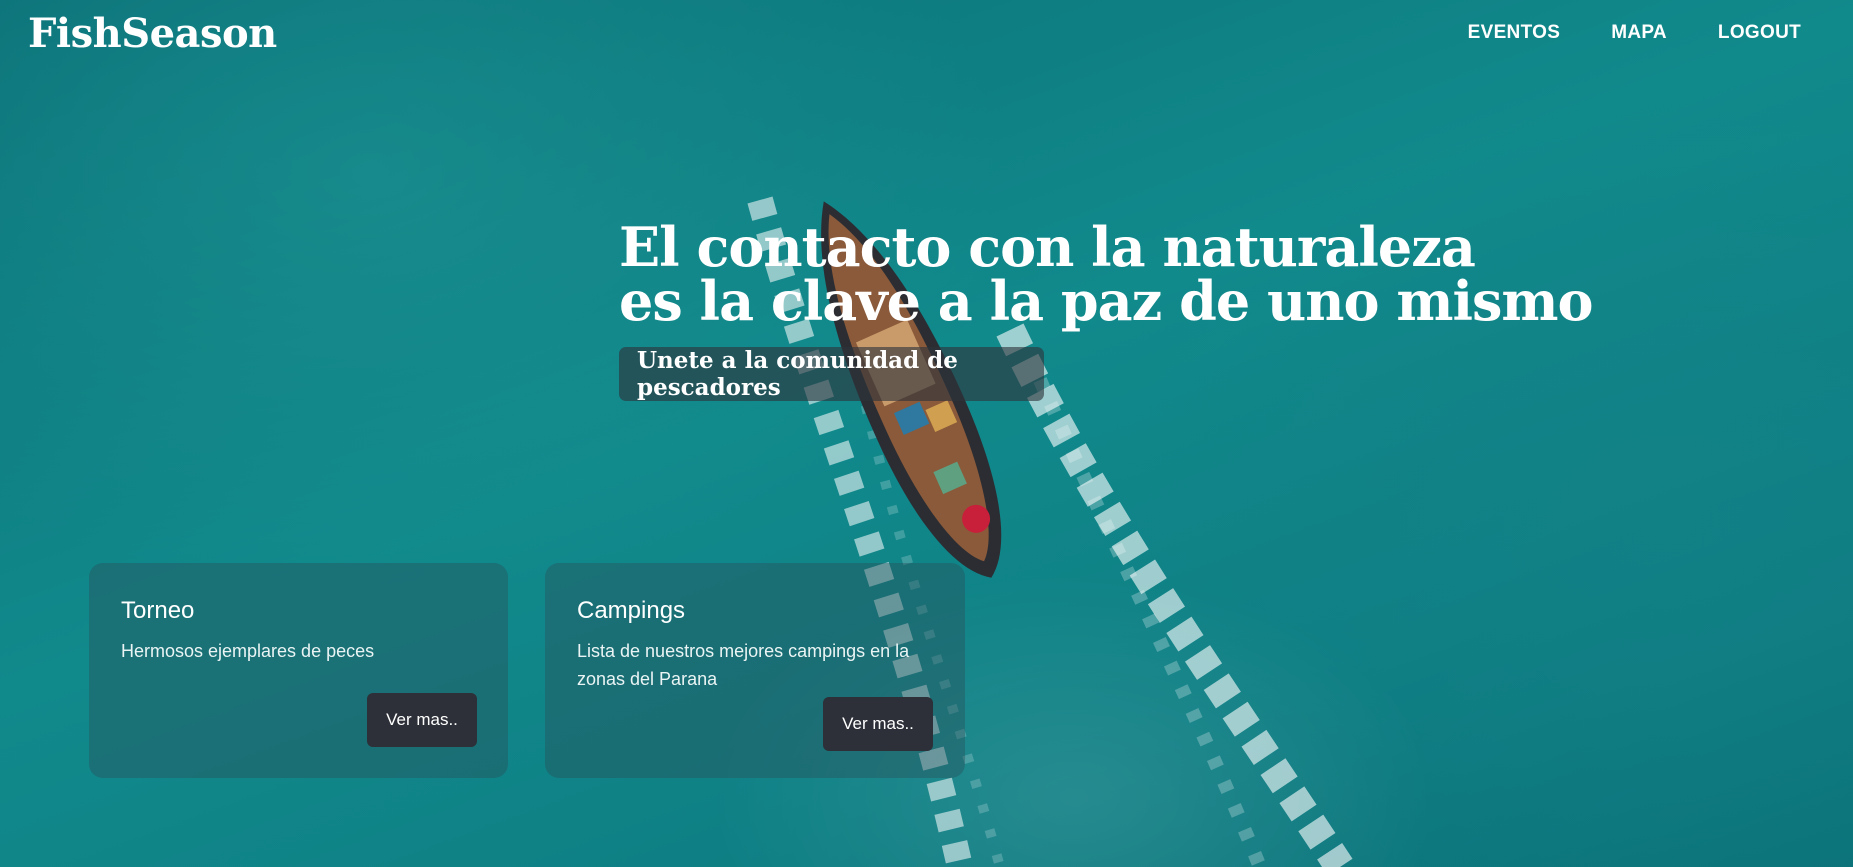 The image size is (1853, 867). I want to click on nav-link-mapa: MAPA, so click(1639, 33).